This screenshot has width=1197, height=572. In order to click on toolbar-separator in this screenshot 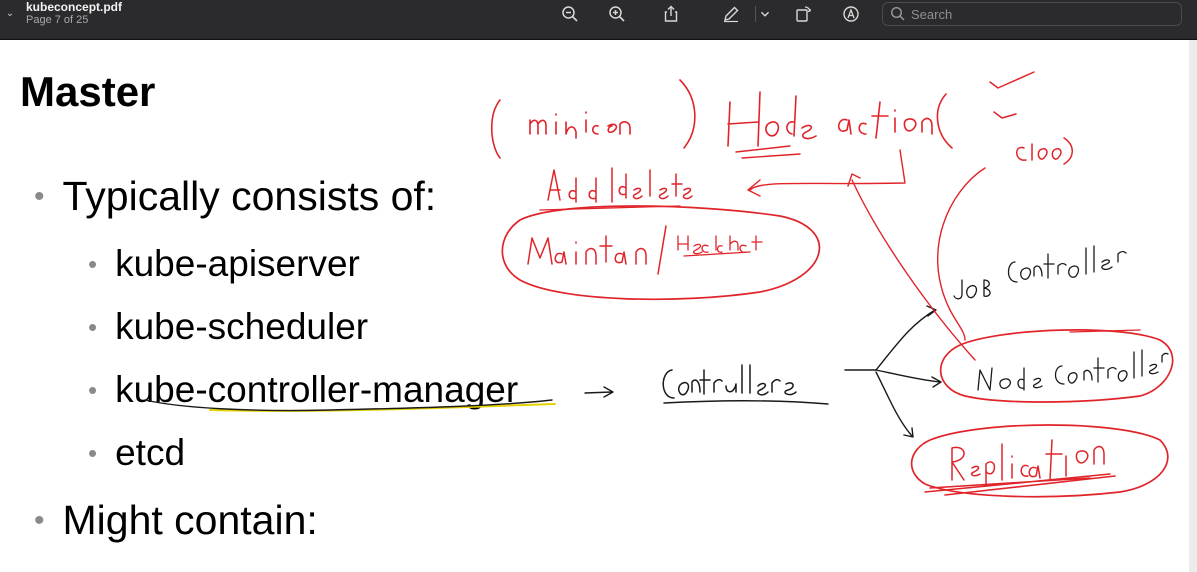, I will do `click(755, 14)`.